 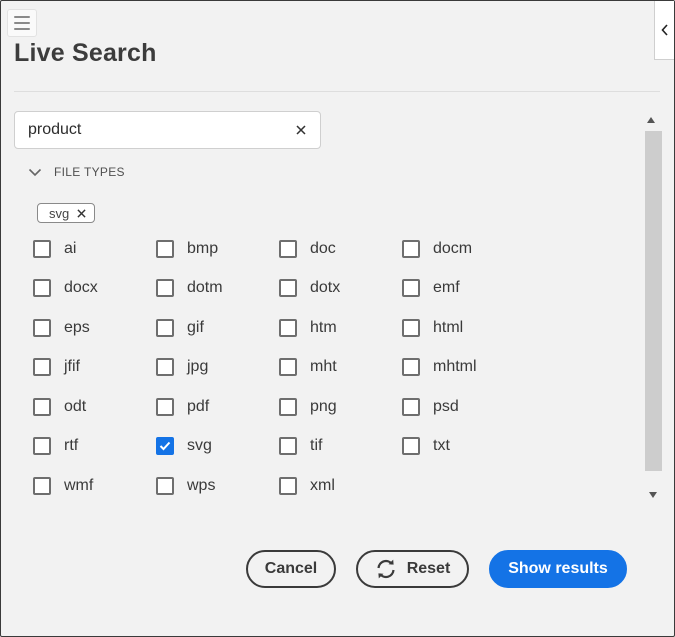 I want to click on file-type-option: wps, so click(x=217, y=486).